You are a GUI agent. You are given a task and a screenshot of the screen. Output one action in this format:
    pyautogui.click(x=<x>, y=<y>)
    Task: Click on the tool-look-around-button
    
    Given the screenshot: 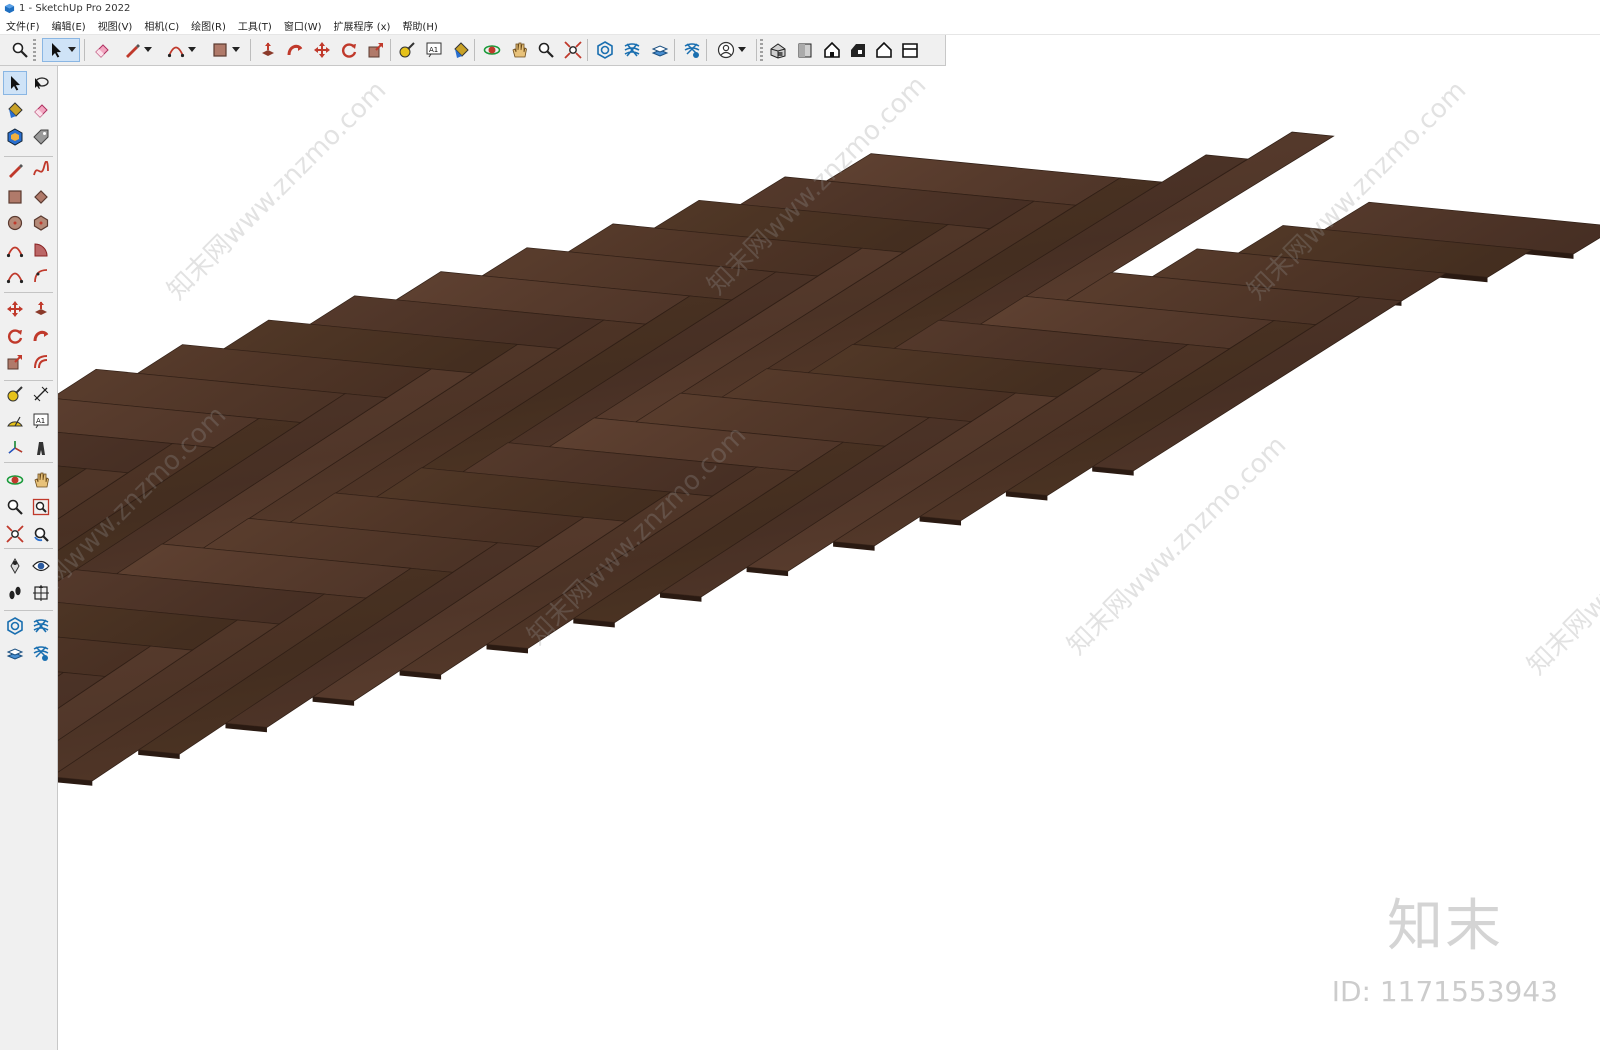 What is the action you would take?
    pyautogui.click(x=41, y=566)
    